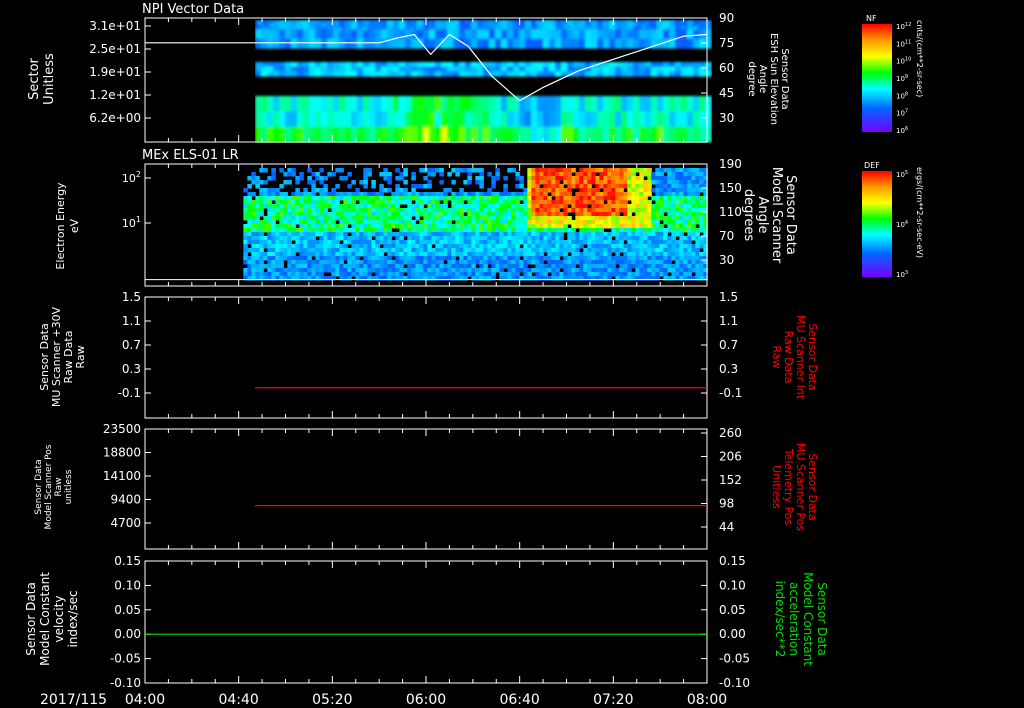 The image size is (1024, 708). What do you see at coordinates (902, 224) in the screenshot?
I see `colorbar-tick-label: 104` at bounding box center [902, 224].